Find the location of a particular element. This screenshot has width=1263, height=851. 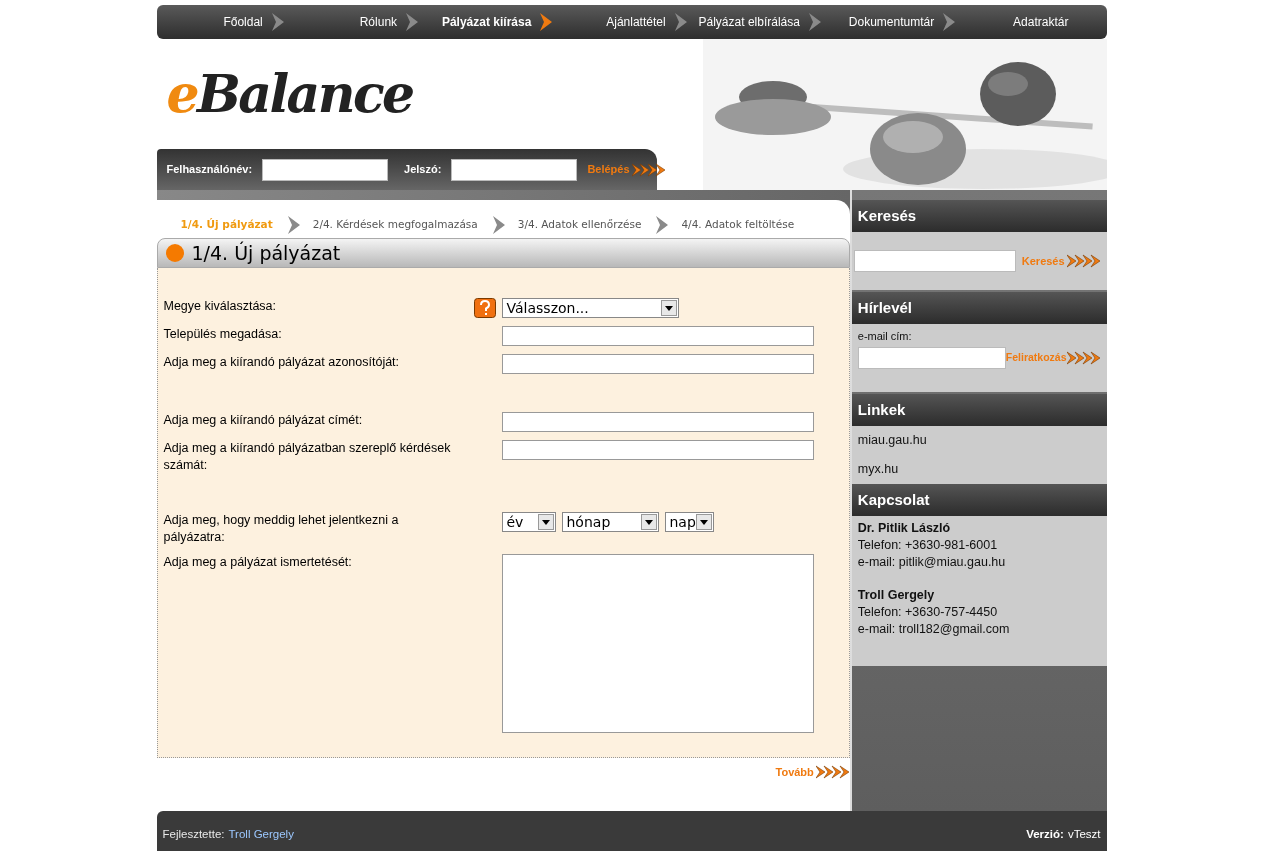

developer-label: Fejlesztette: is located at coordinates (193, 835).